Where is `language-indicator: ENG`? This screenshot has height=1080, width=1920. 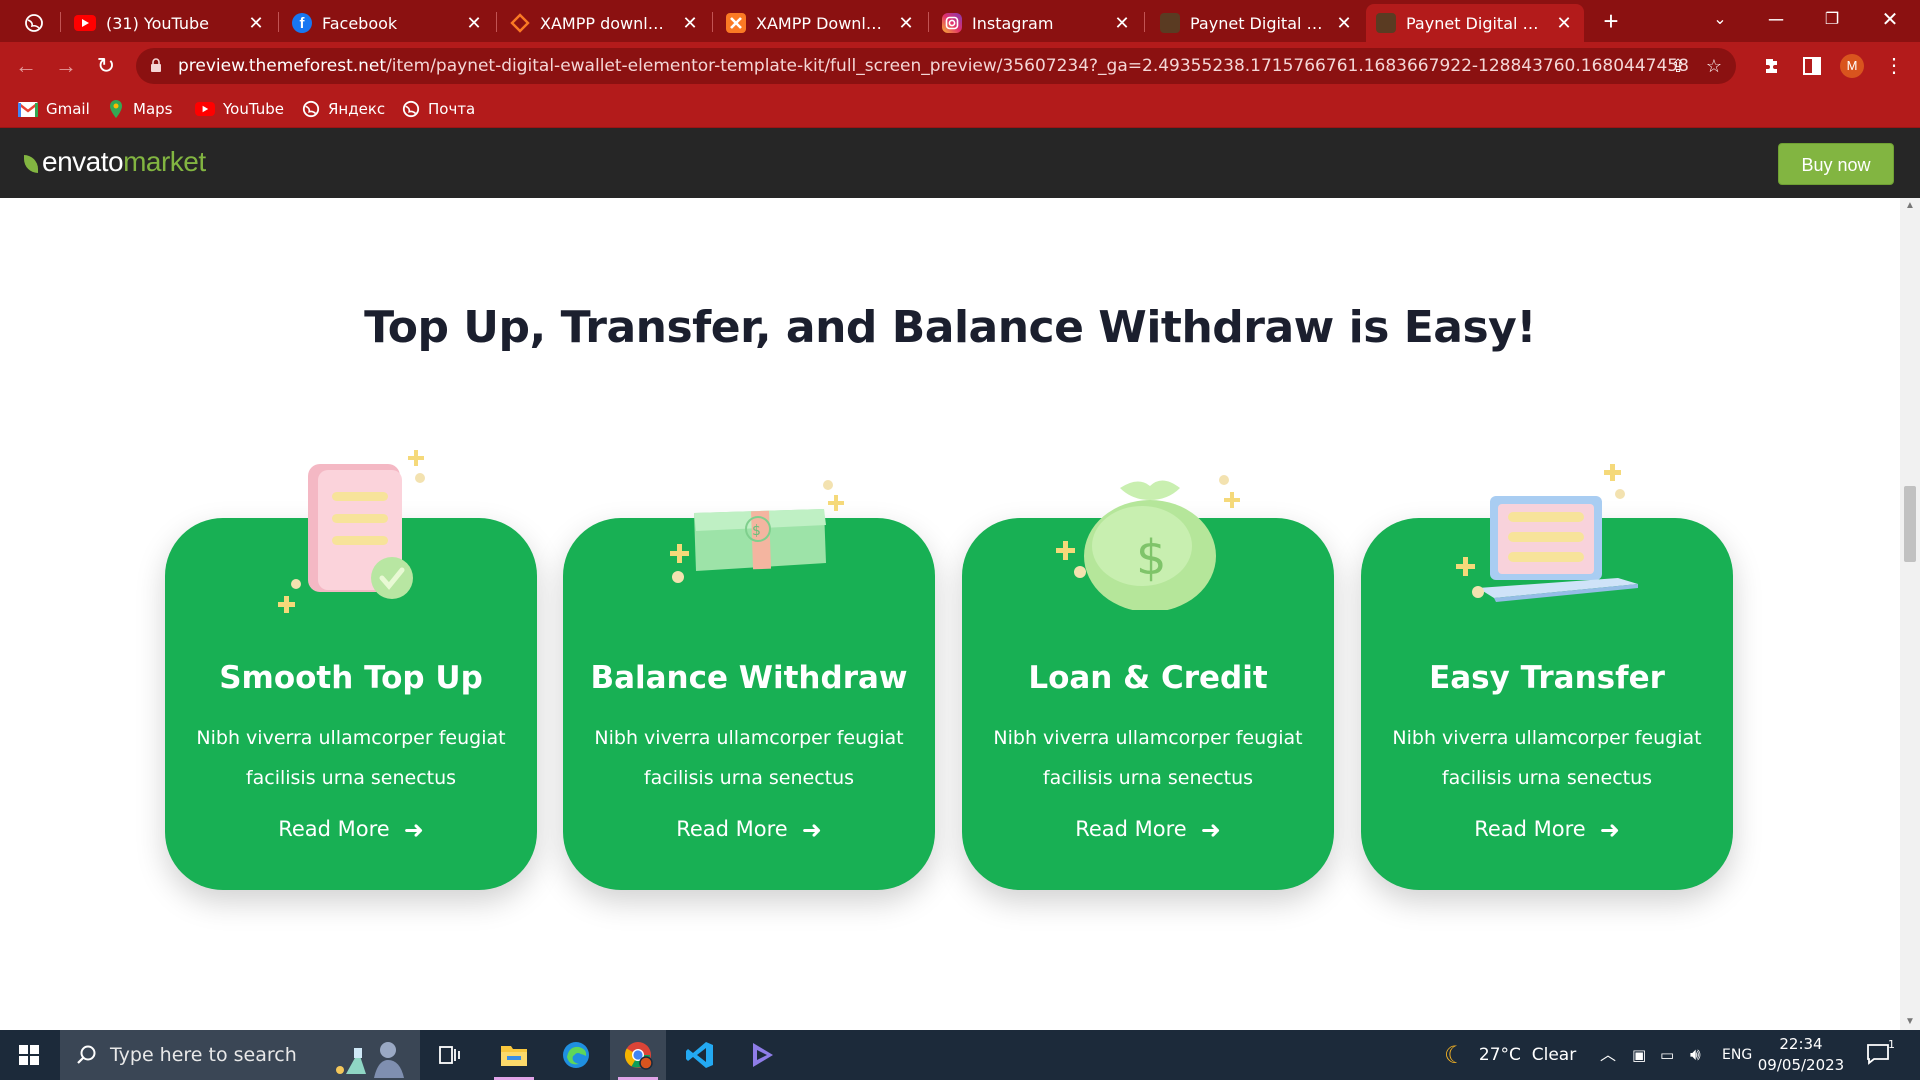 language-indicator: ENG is located at coordinates (1737, 1055).